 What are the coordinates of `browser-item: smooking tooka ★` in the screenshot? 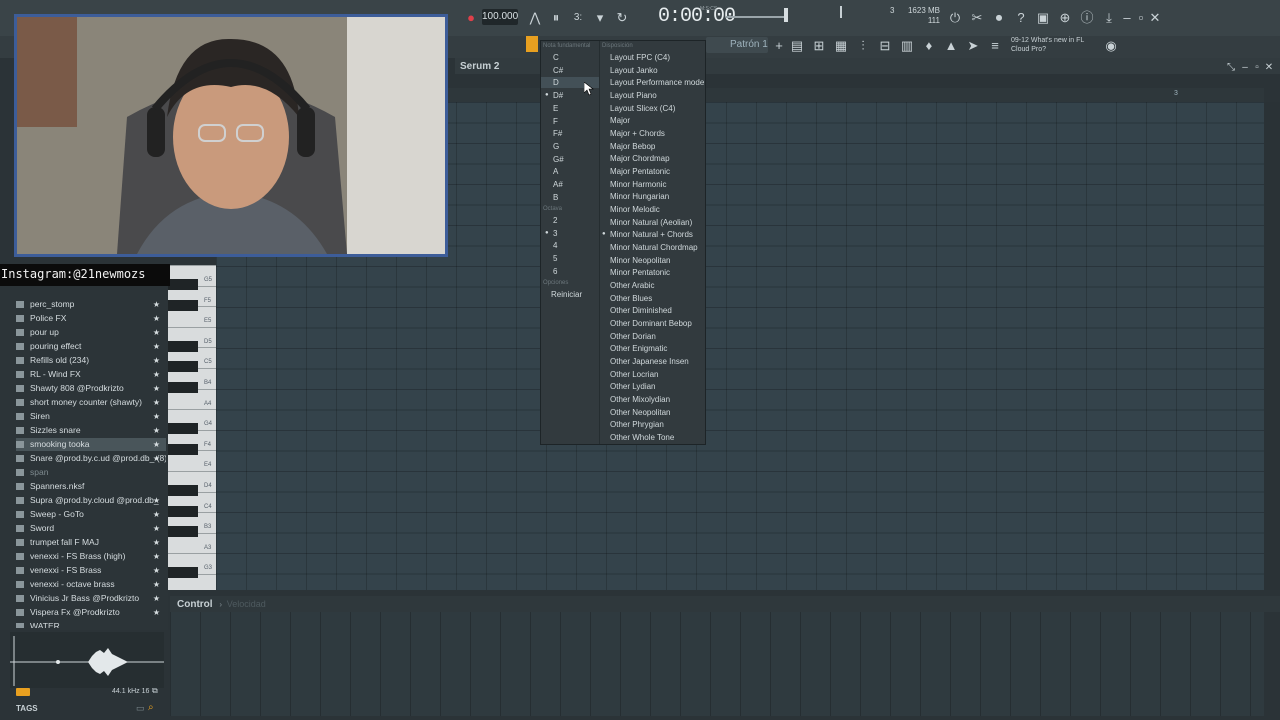 It's located at (91, 444).